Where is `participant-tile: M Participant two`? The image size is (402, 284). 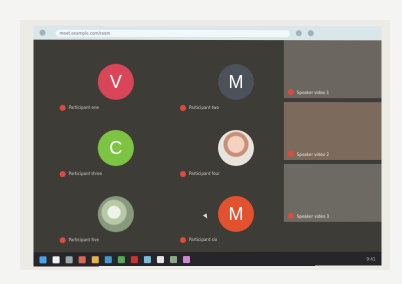
participant-tile: M Participant two is located at coordinates (236, 83).